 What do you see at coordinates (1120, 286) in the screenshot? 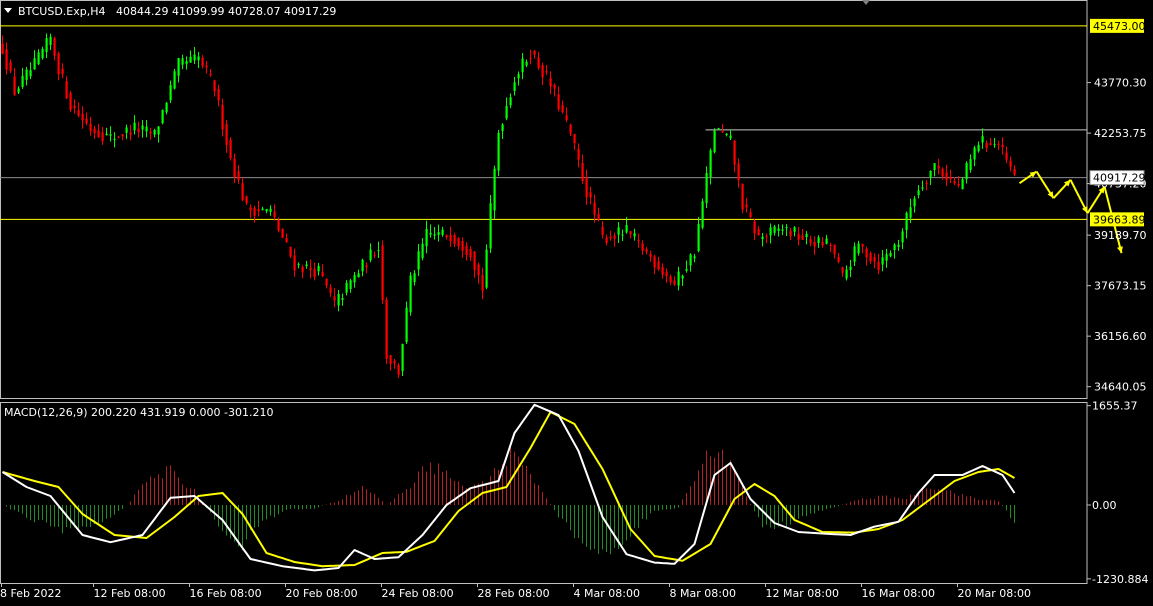
I see `price-tick-label: 37673.15` at bounding box center [1120, 286].